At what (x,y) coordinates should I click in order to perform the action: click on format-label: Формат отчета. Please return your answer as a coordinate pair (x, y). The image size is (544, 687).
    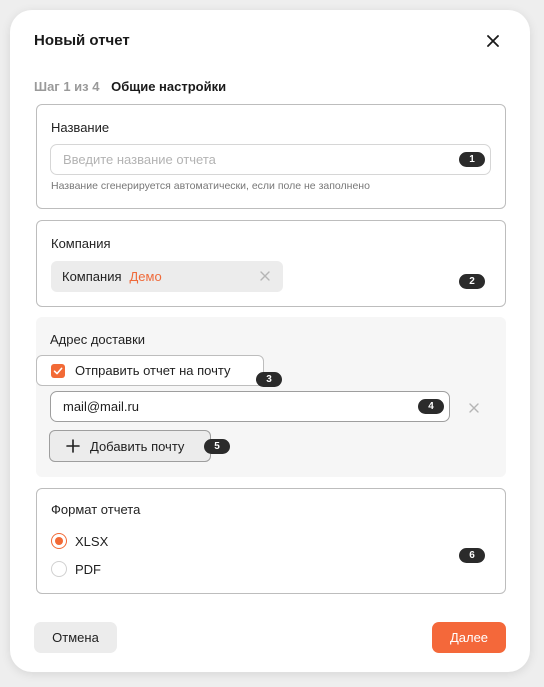
    Looking at the image, I should click on (96, 509).